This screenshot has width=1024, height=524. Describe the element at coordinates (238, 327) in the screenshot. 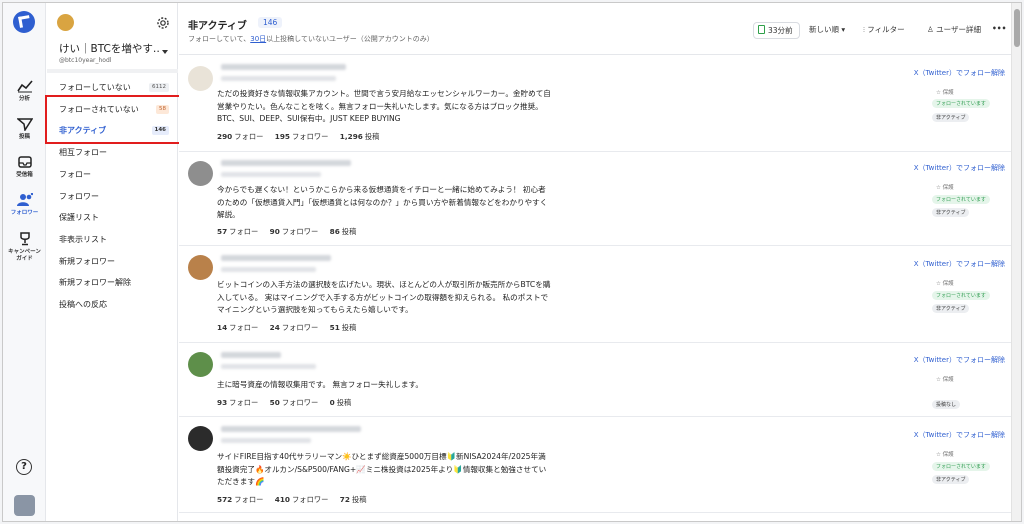

I see `follow-stat: 14 フォロー` at that location.